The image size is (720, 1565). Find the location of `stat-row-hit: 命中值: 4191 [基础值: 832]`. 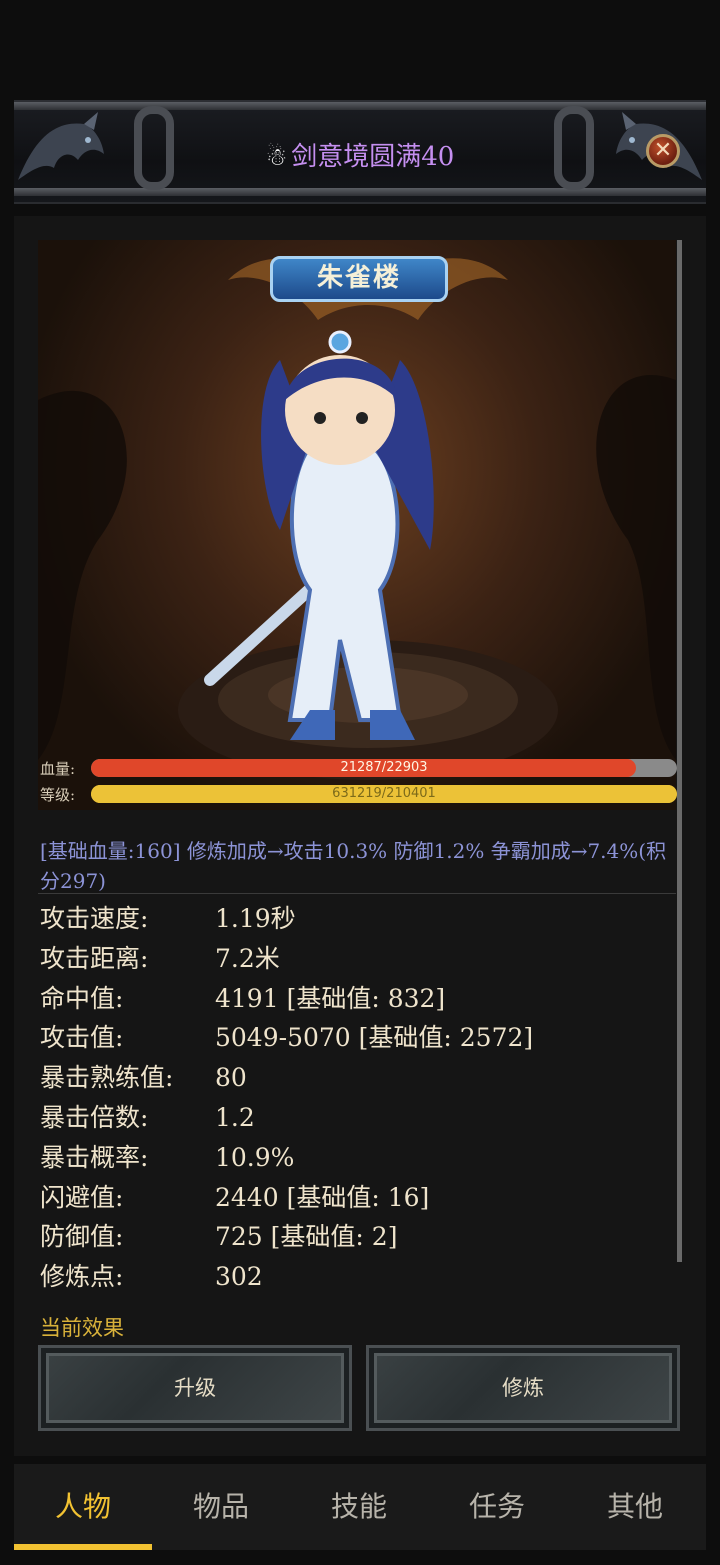

stat-row-hit: 命中值: 4191 [基础值: 832] is located at coordinates (355, 999).